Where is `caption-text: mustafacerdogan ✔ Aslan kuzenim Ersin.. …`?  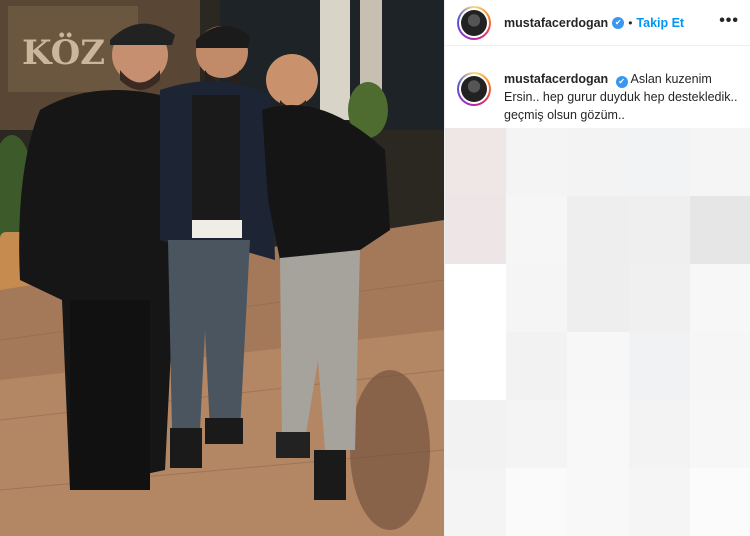
caption-text: mustafacerdogan ✔ Aslan kuzenim Ersin.. … is located at coordinates (625, 97).